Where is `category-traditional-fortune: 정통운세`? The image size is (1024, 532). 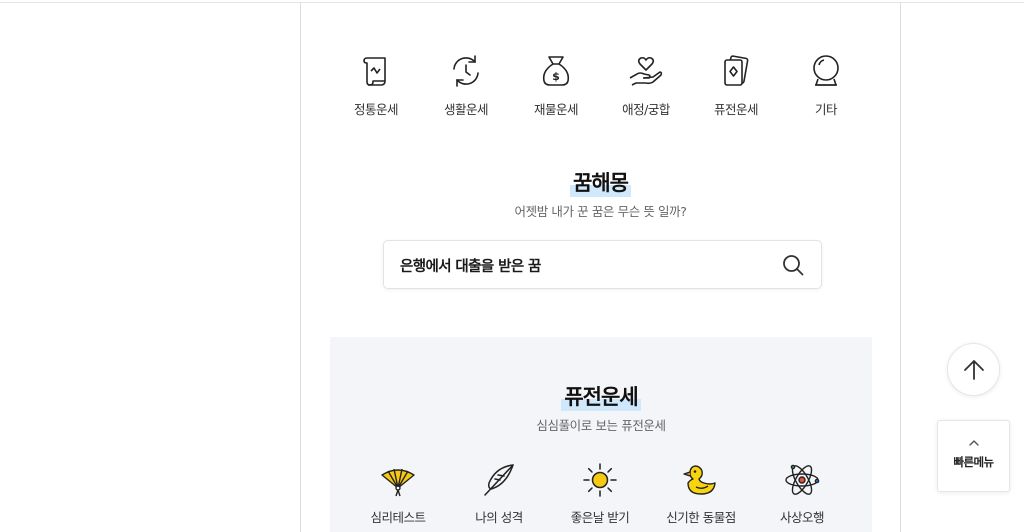
category-traditional-fortune: 정통운세 is located at coordinates (376, 86).